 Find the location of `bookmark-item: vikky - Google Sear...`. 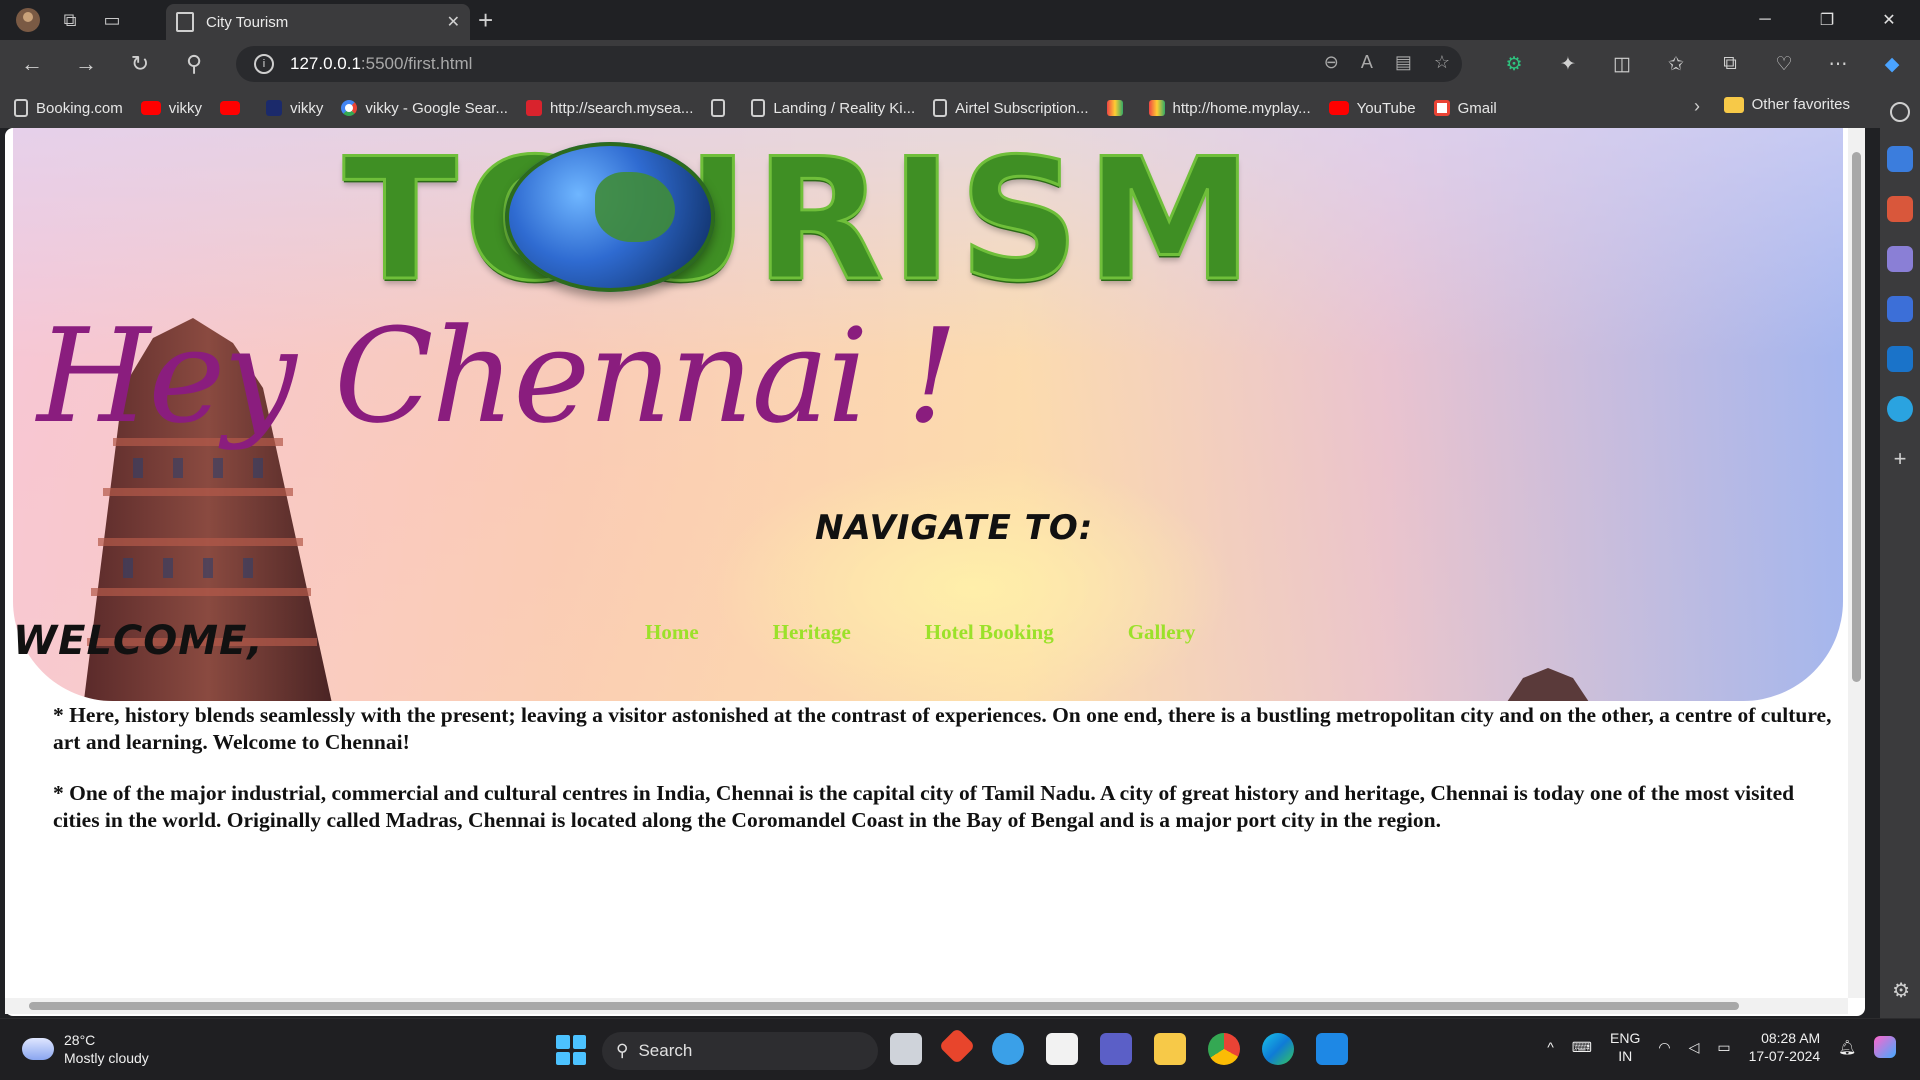

bookmark-item: vikky - Google Sear... is located at coordinates (424, 108).